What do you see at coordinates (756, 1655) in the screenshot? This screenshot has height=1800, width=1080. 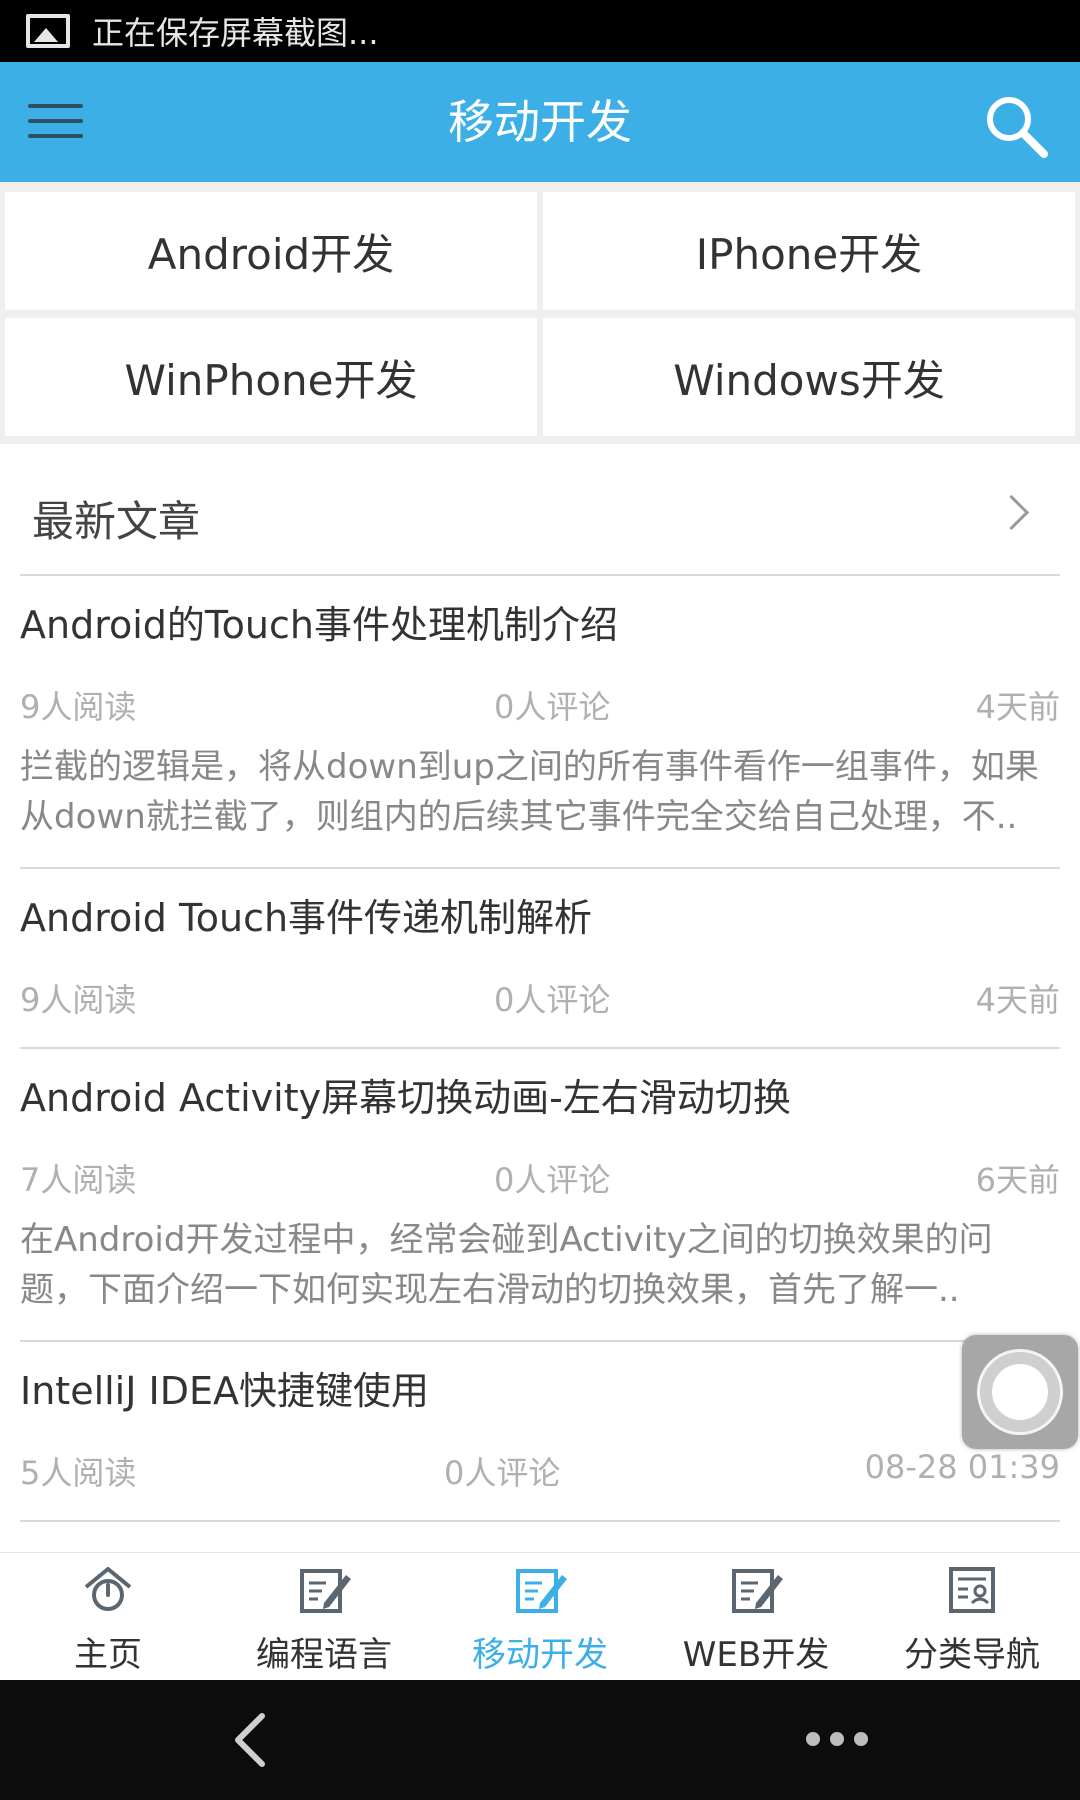 I see `nav-label: WEB开发` at bounding box center [756, 1655].